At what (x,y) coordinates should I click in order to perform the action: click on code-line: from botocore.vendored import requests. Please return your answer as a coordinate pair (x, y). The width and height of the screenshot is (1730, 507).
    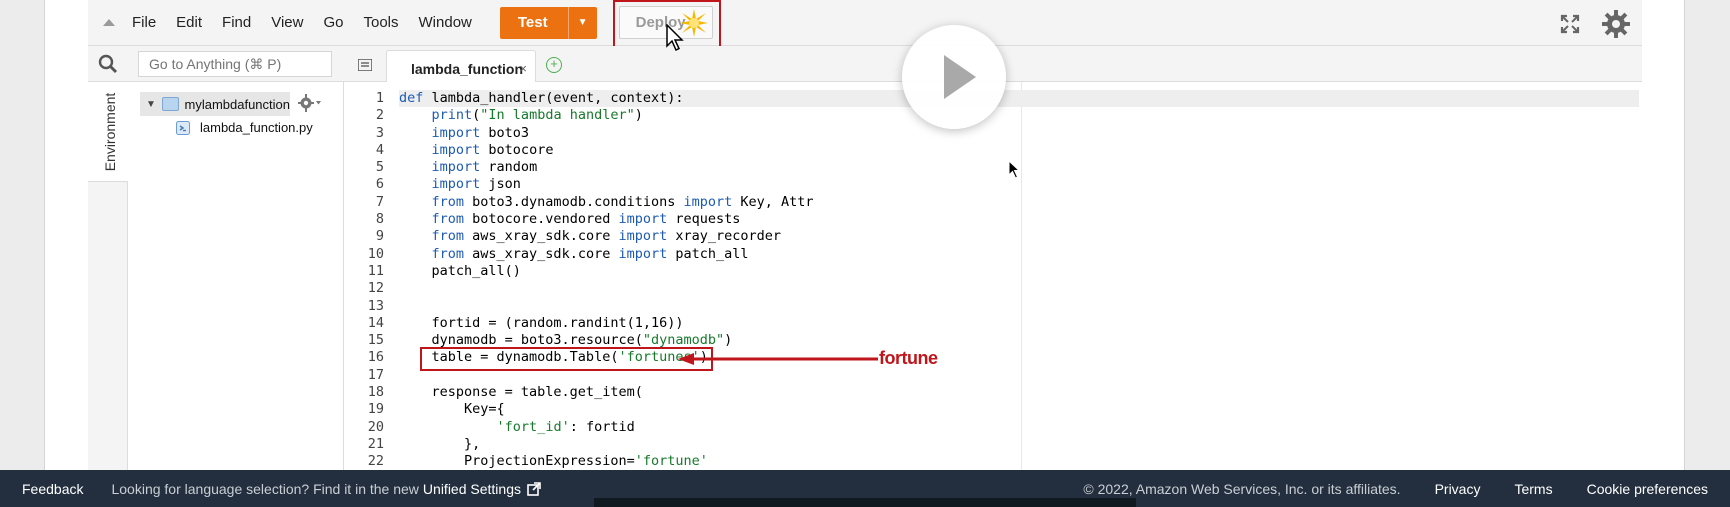
    Looking at the image, I should click on (1019, 219).